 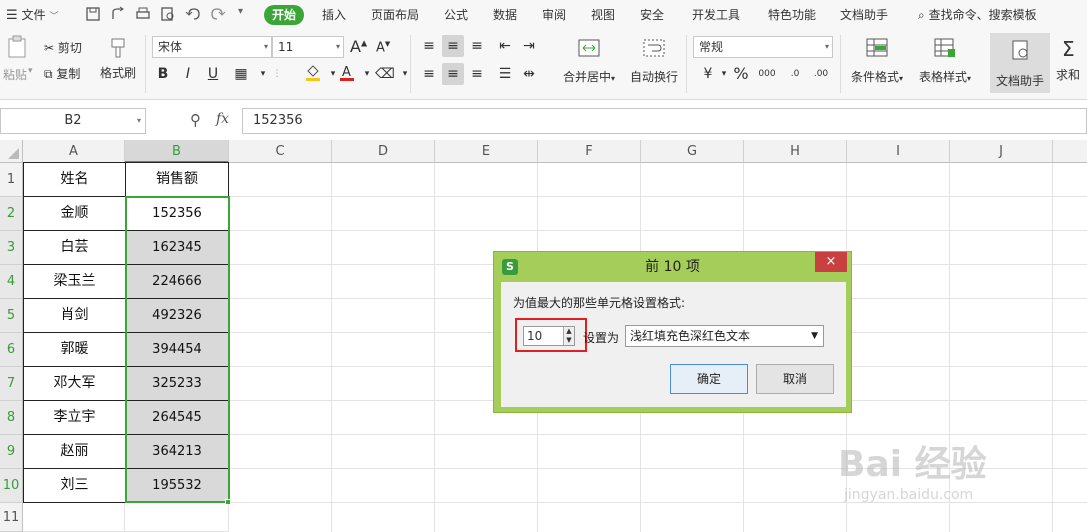 I want to click on cell-a10: 刘三, so click(x=74, y=485).